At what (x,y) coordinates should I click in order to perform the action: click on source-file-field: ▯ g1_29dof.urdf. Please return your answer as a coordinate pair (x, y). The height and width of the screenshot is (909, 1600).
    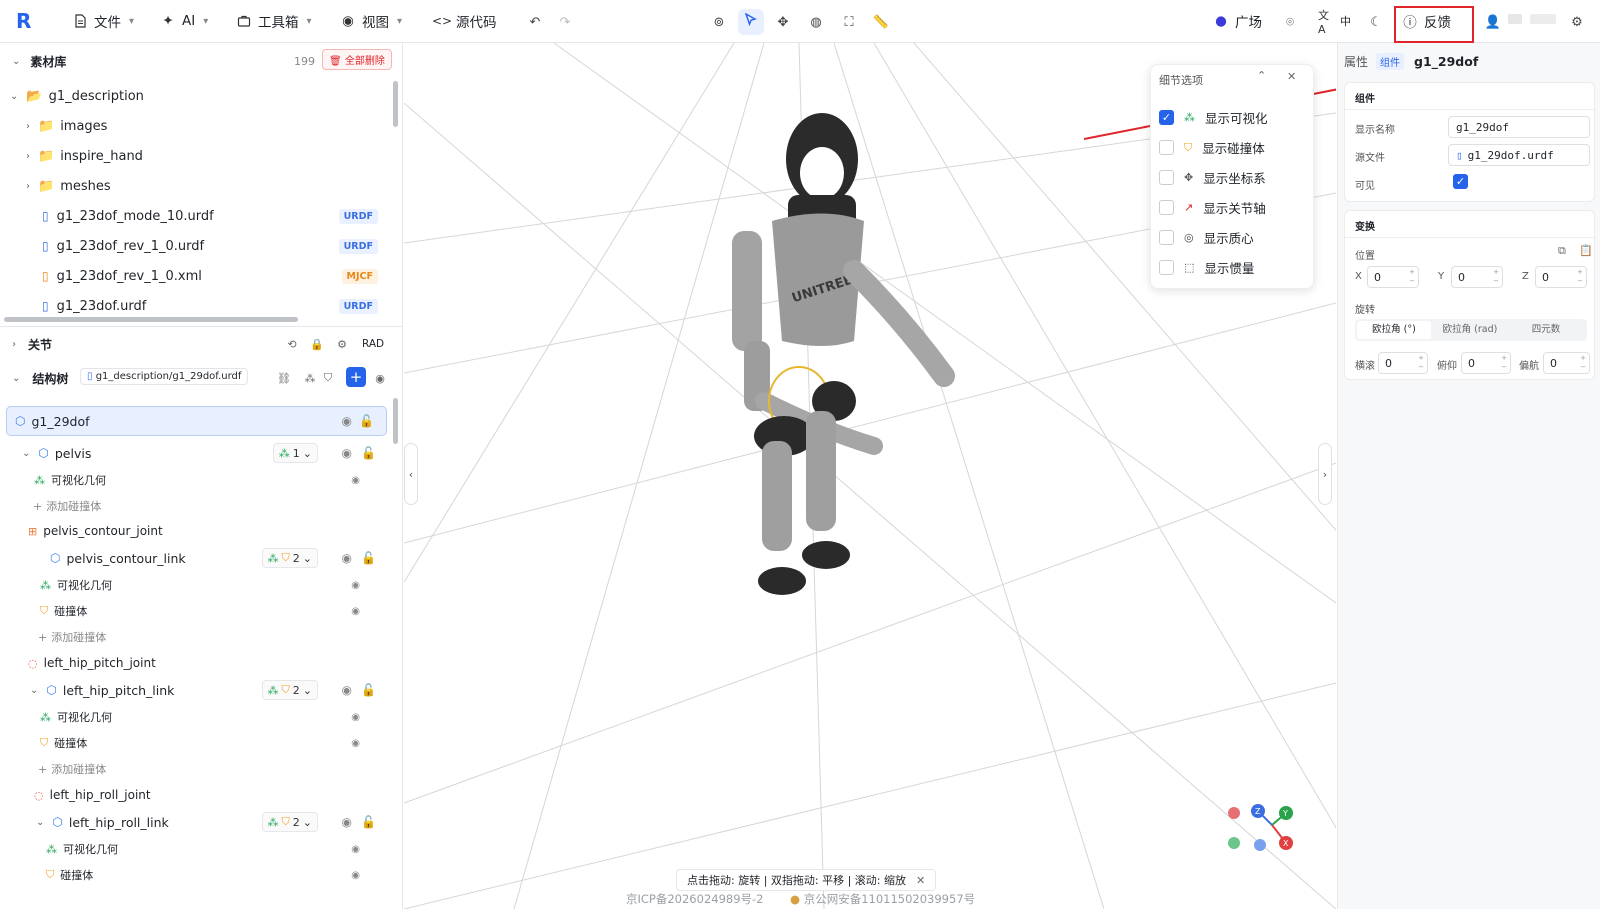
    Looking at the image, I should click on (1519, 155).